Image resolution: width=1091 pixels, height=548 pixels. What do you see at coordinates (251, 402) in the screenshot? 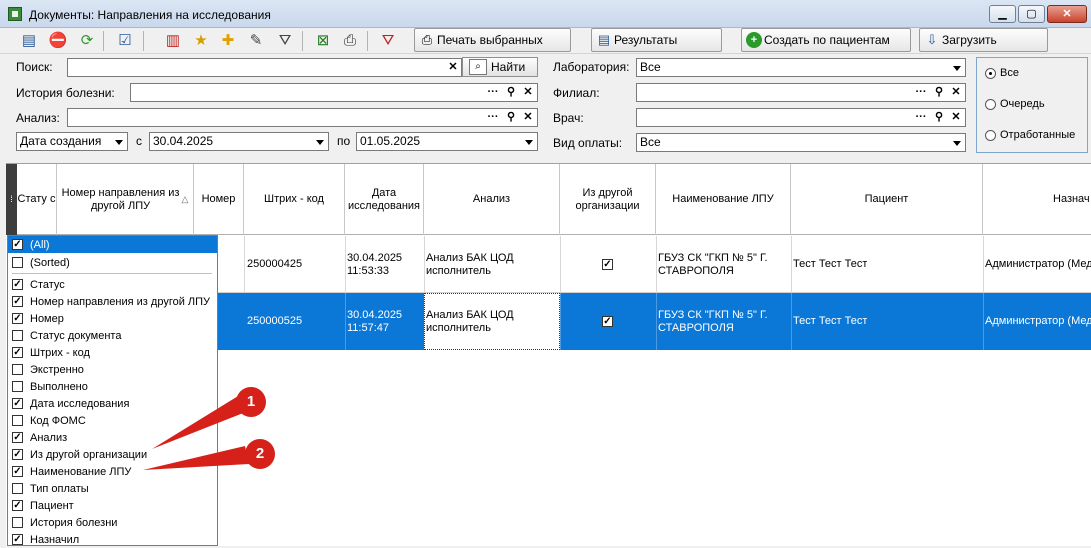
I see `callout-badge-1: 1` at bounding box center [251, 402].